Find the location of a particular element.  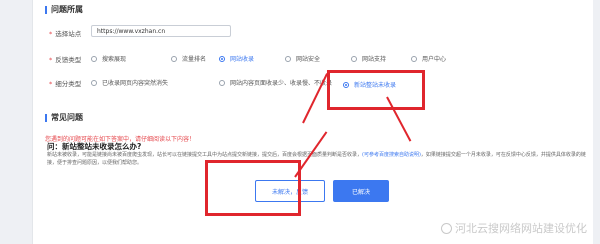

watermark: 河北云搜网络网站建设优化 is located at coordinates (514, 228).